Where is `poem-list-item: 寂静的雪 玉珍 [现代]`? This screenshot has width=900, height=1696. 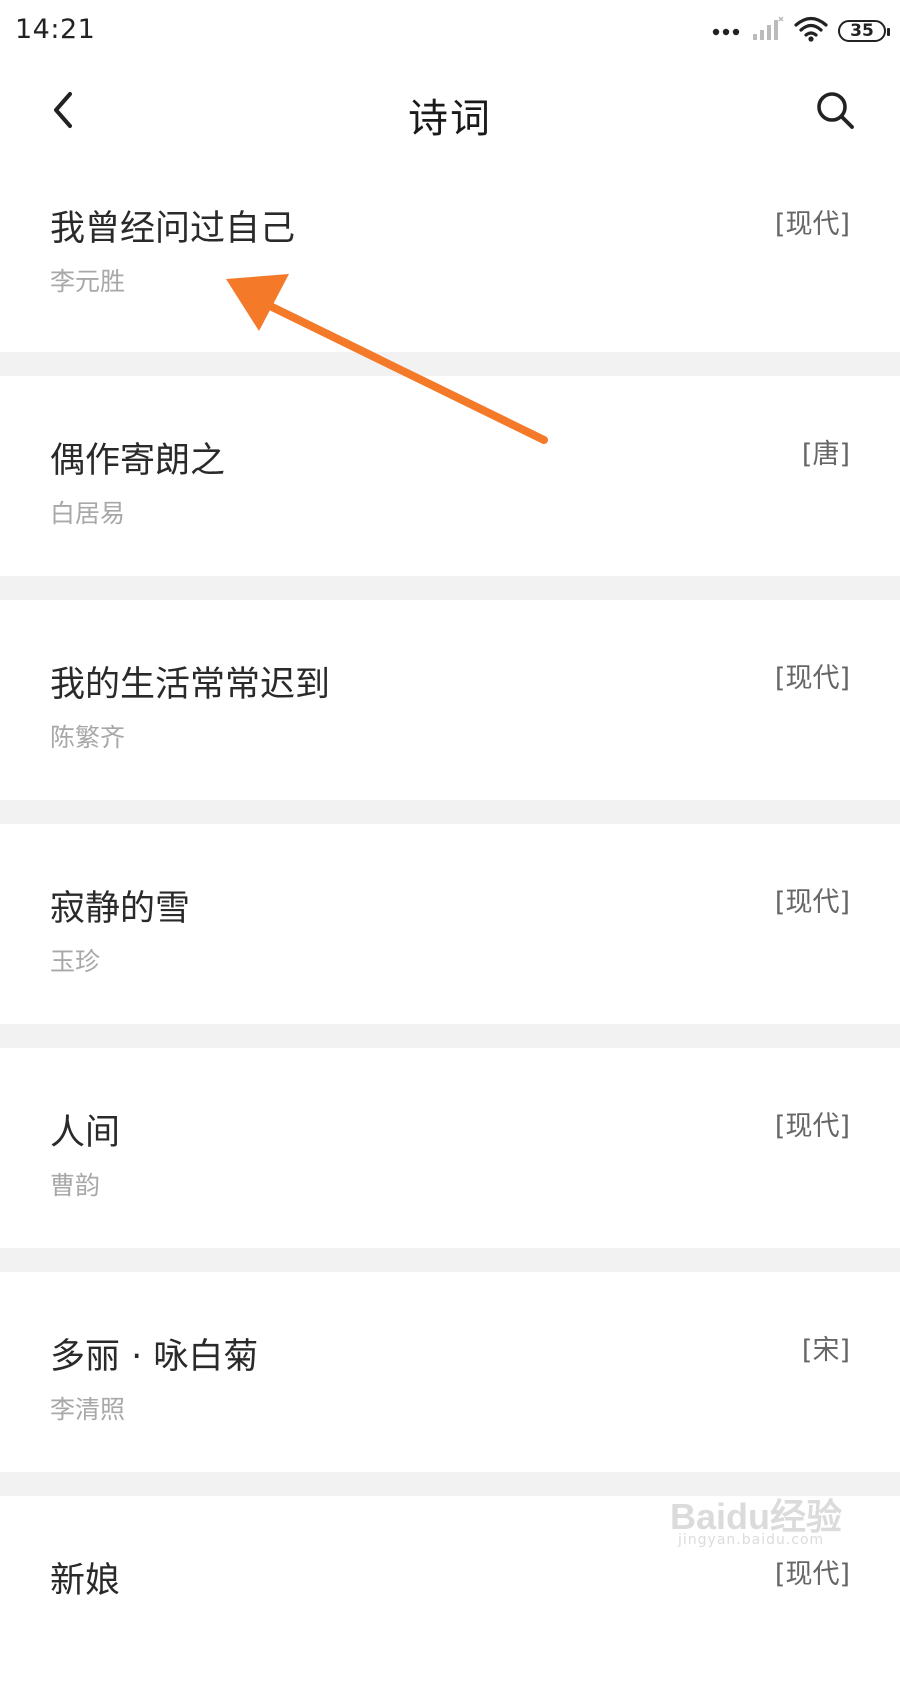 poem-list-item: 寂静的雪 玉珍 [现代] is located at coordinates (450, 924).